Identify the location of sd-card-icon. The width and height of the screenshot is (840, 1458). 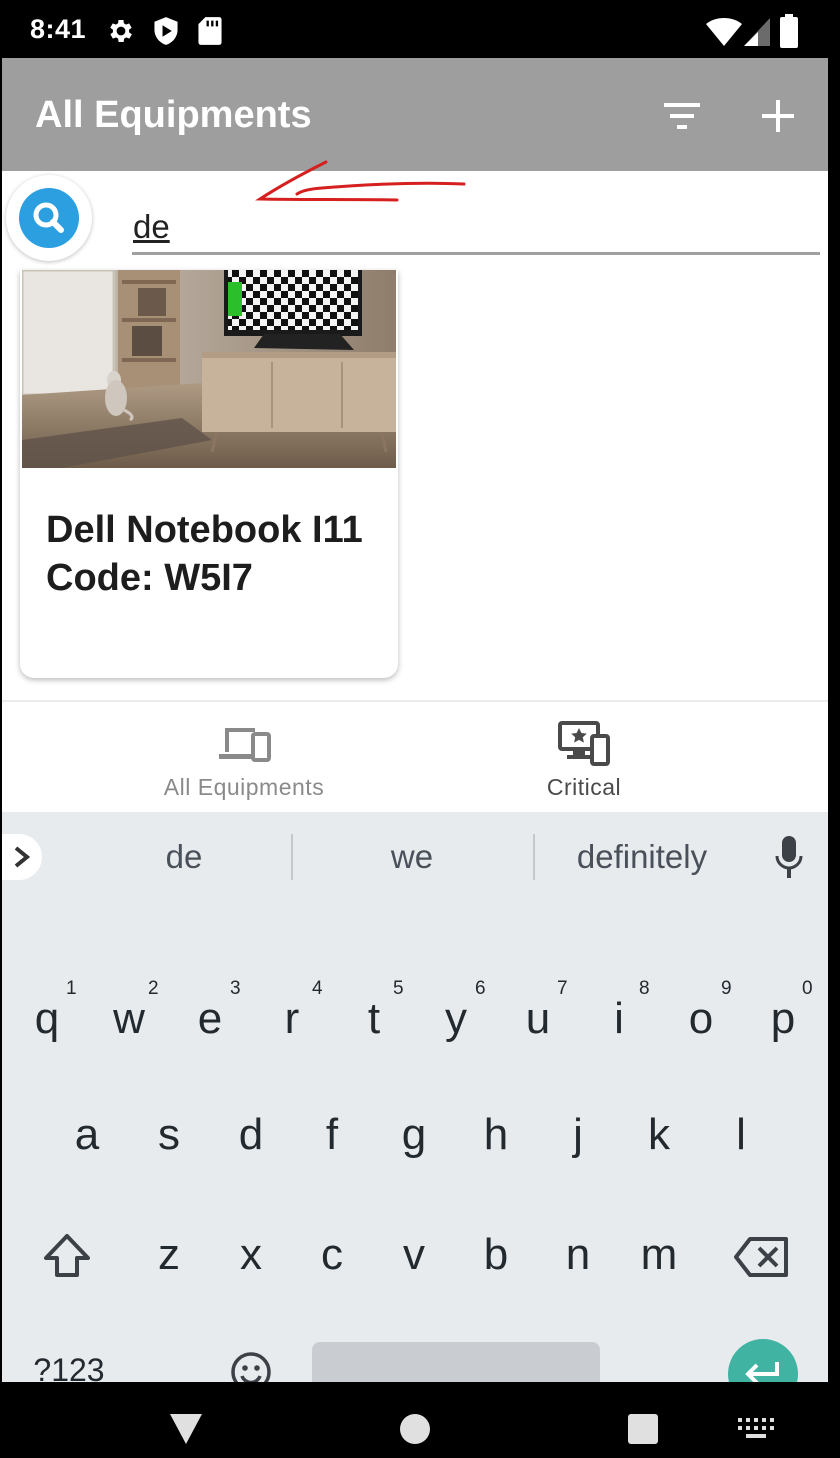
(210, 31).